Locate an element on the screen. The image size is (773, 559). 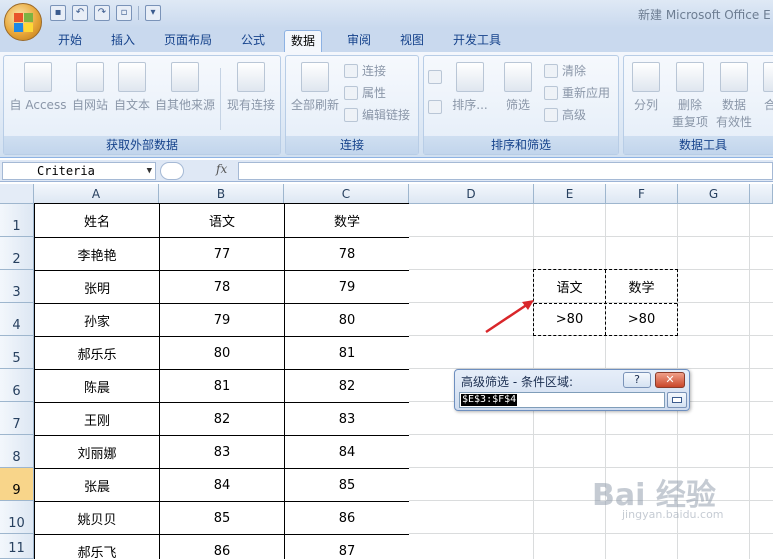
from-text-button: 自文本 is located at coordinates (132, 87).